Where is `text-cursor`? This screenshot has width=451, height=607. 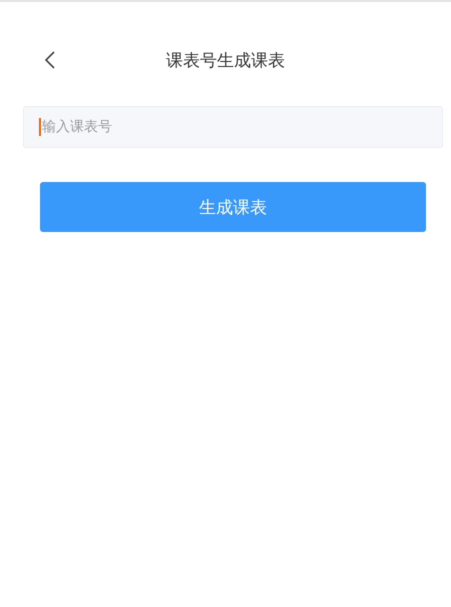
text-cursor is located at coordinates (40, 127).